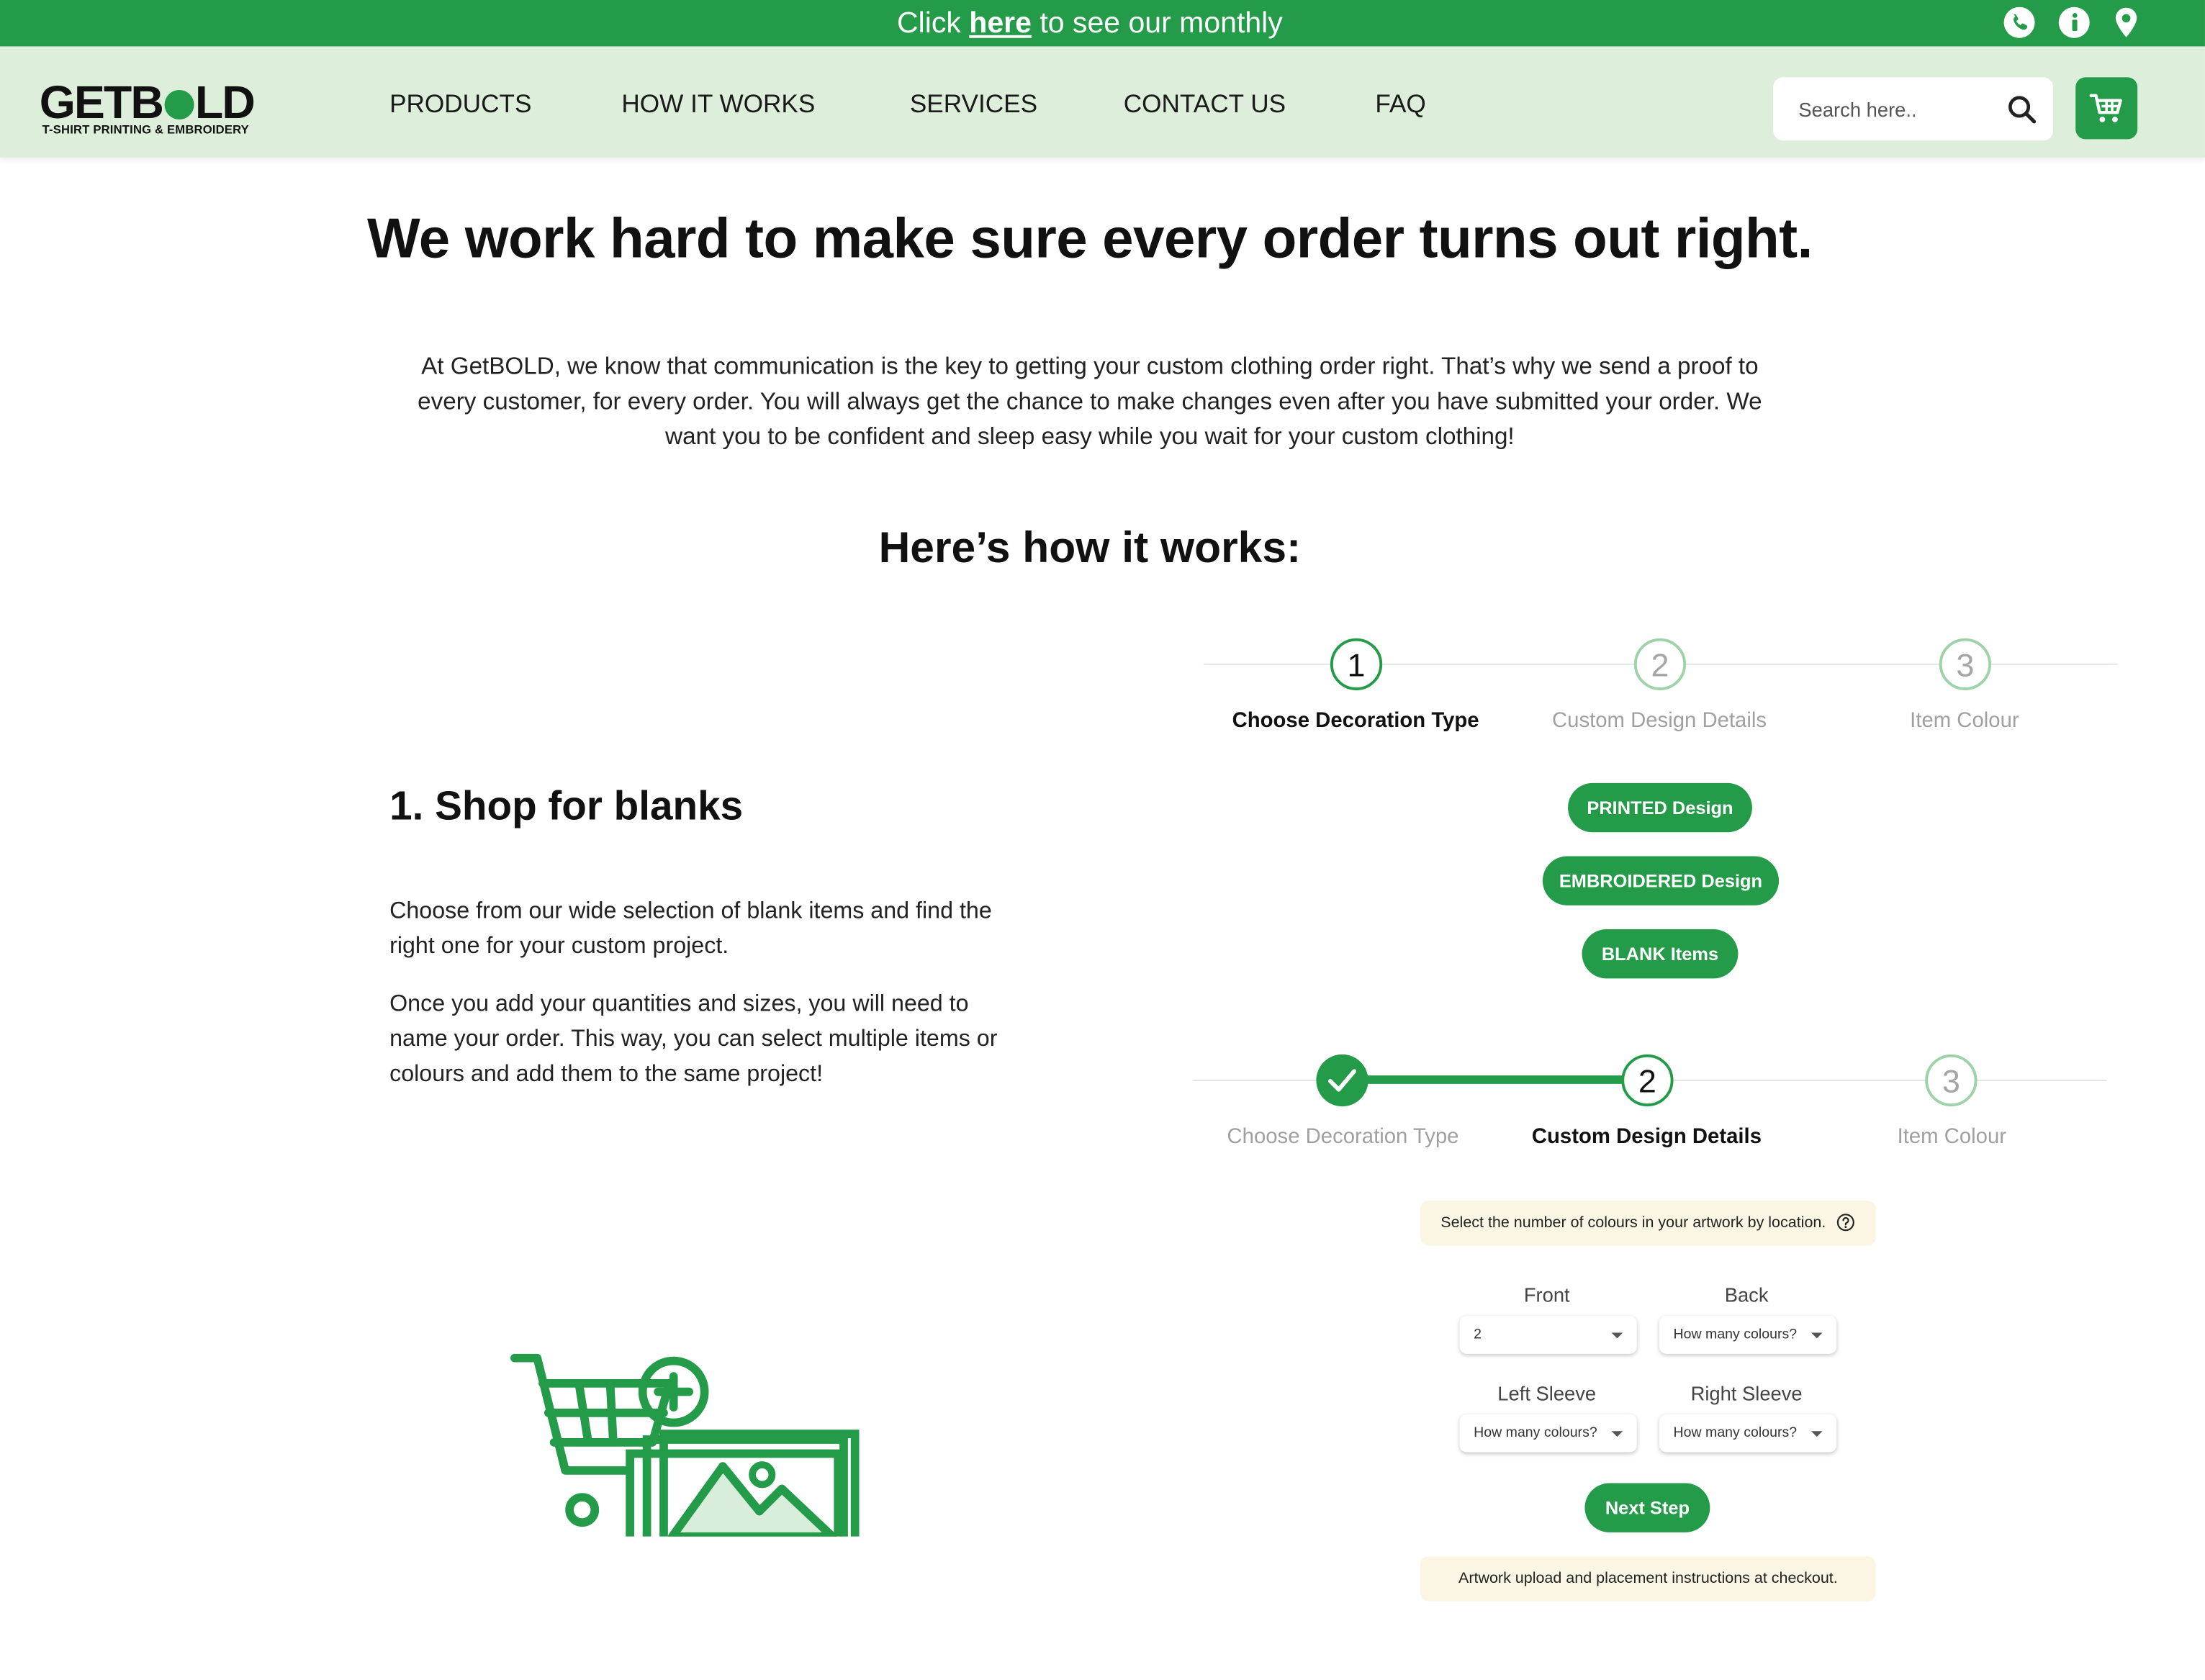 The image size is (2205, 1680). What do you see at coordinates (1661, 881) in the screenshot?
I see `embroidered-design-button: EMBROIDERED Design` at bounding box center [1661, 881].